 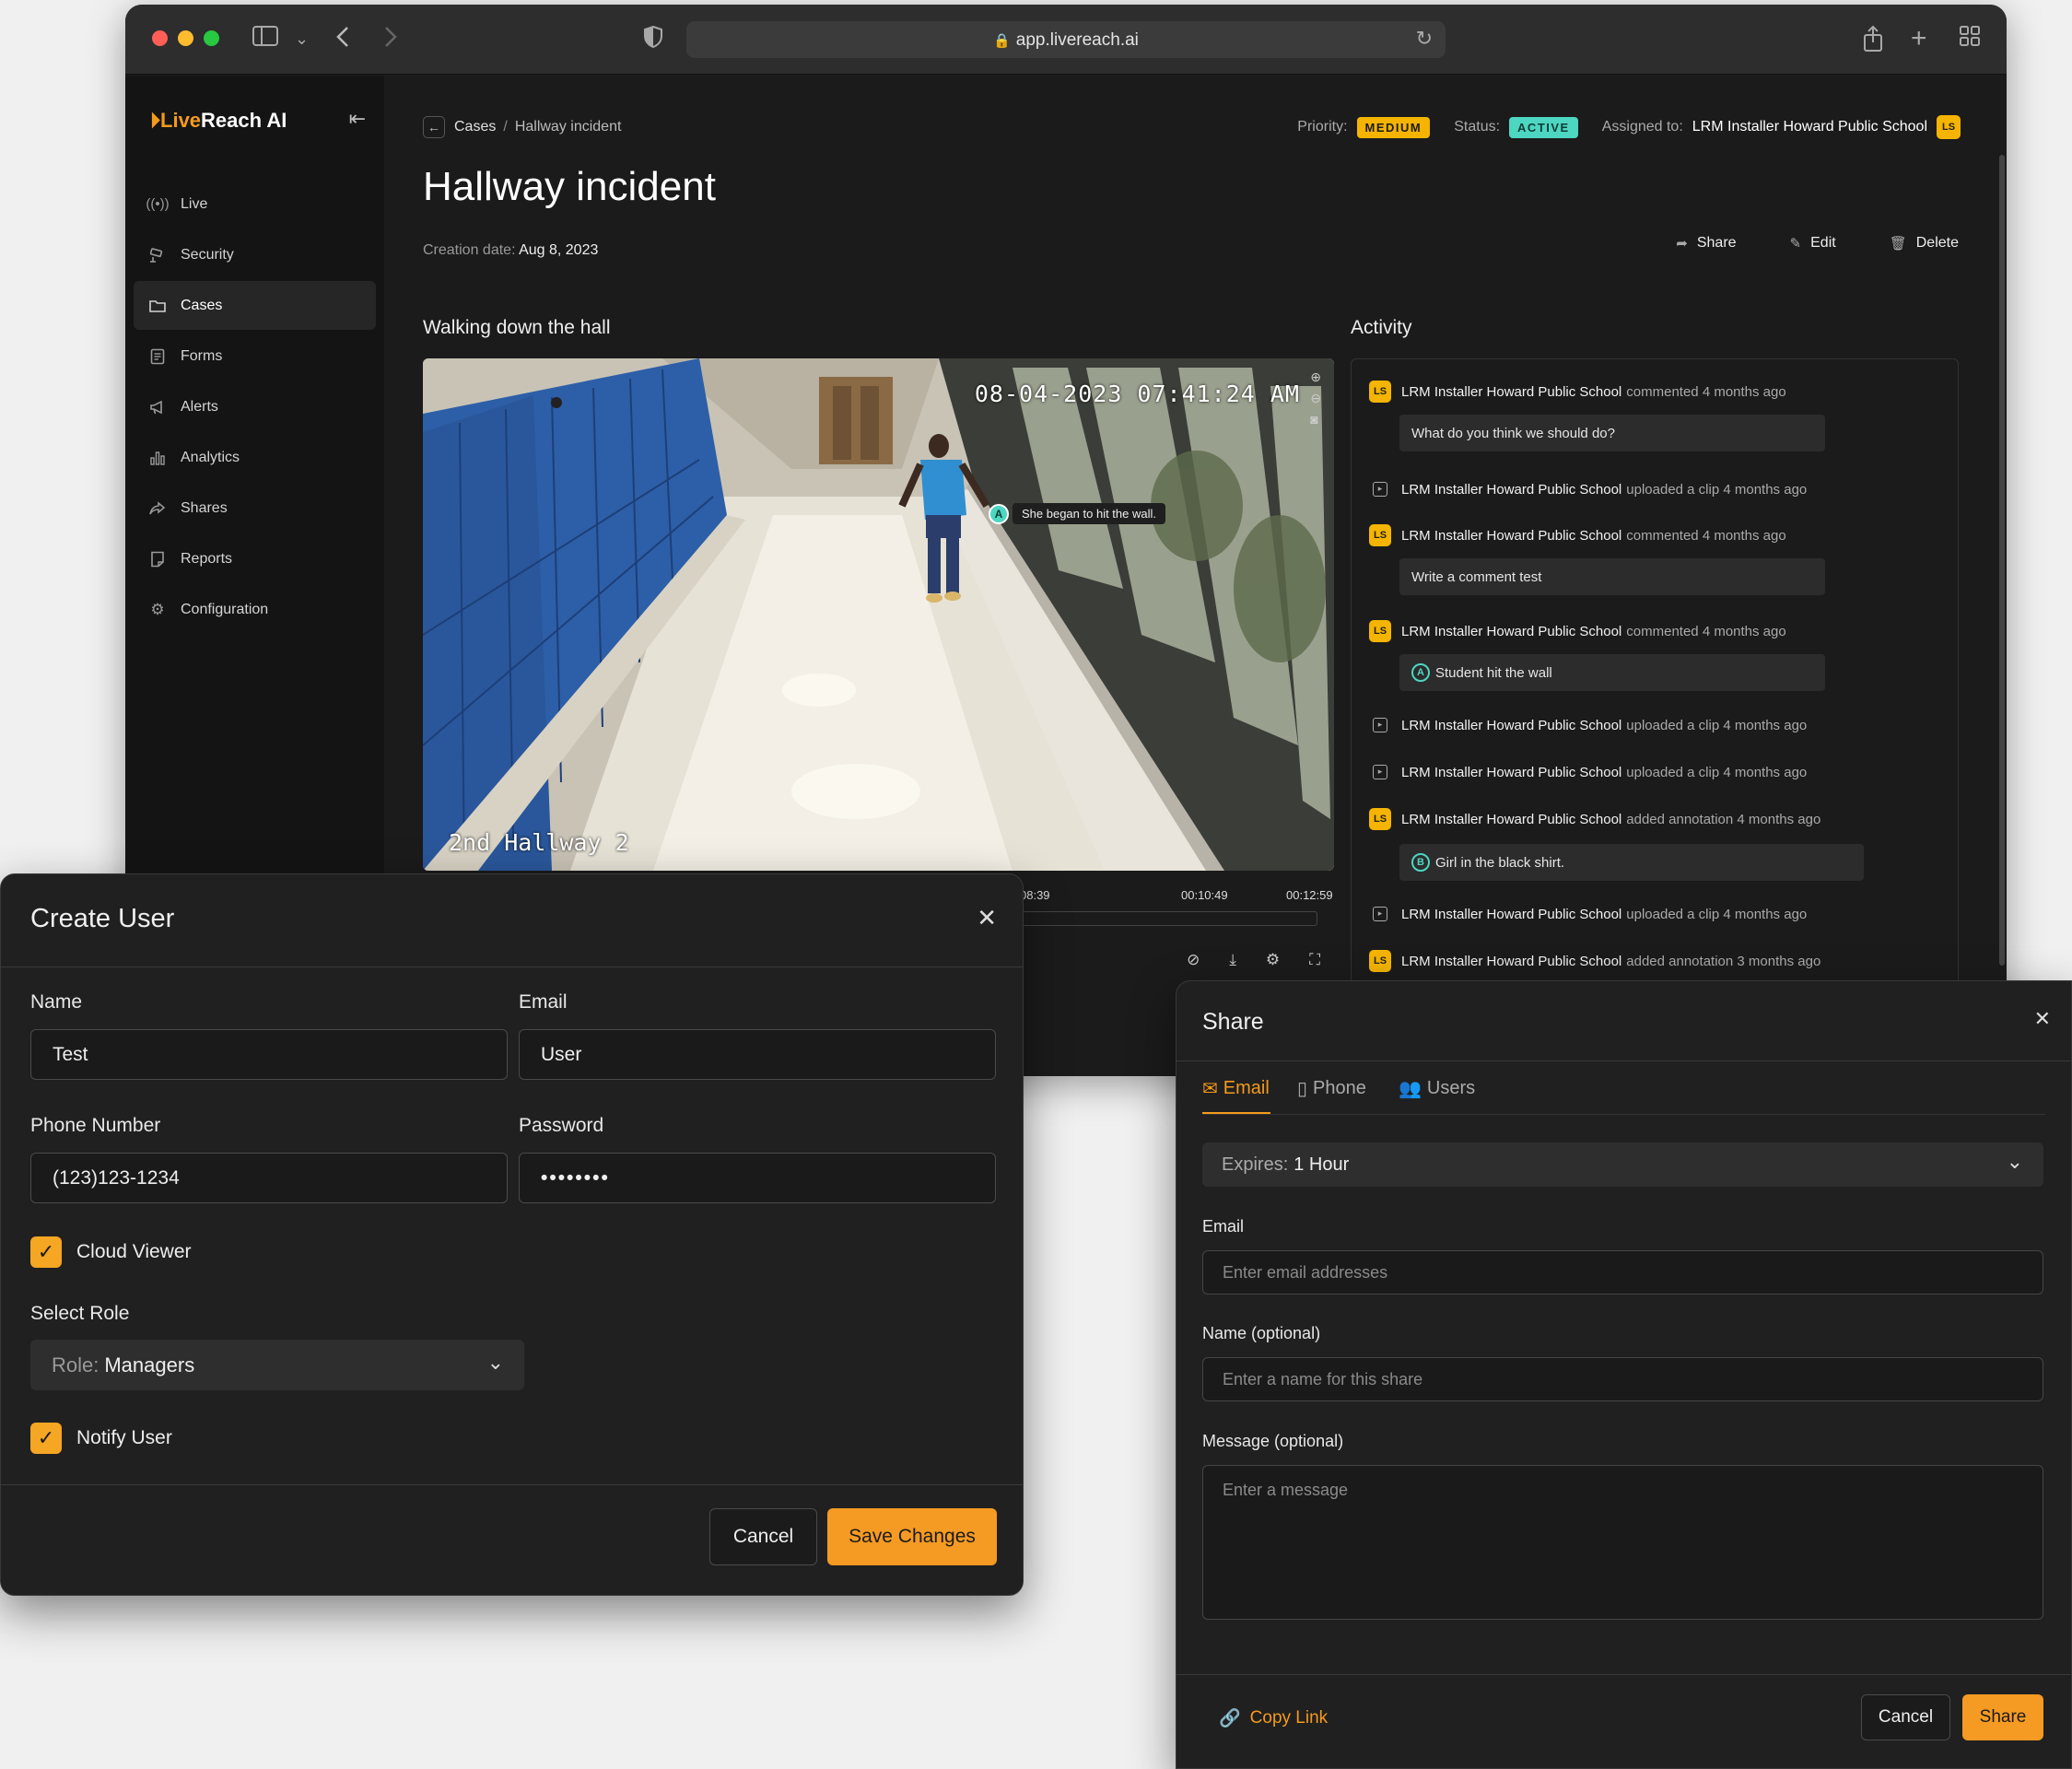 What do you see at coordinates (157, 306) in the screenshot?
I see `folder-icon` at bounding box center [157, 306].